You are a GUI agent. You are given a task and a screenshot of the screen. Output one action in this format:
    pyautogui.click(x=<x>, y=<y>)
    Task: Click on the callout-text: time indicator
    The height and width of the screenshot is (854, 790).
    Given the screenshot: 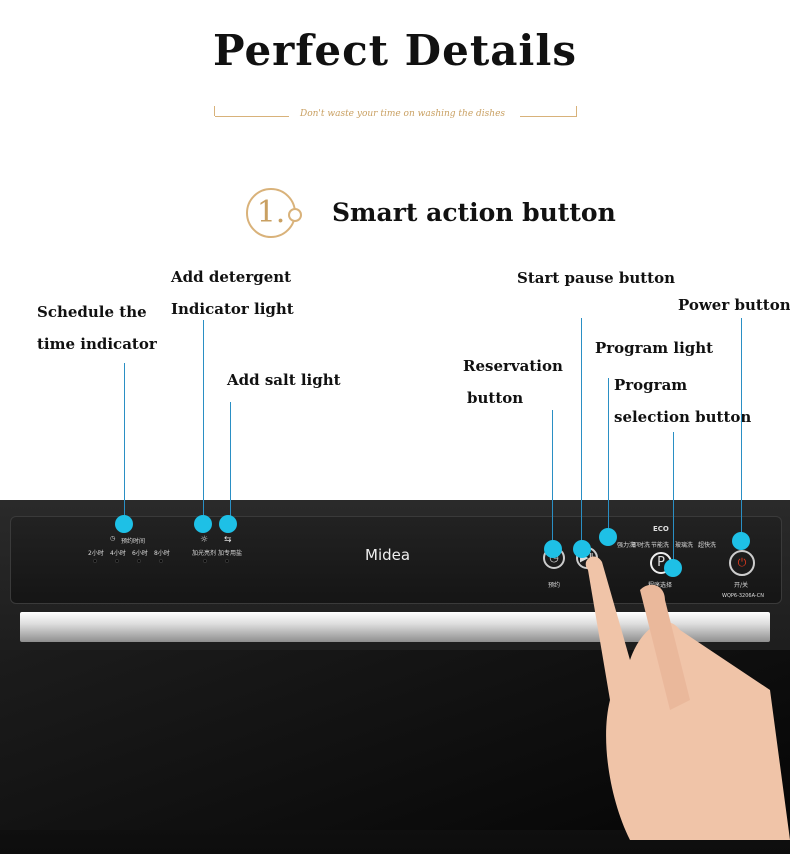 What is the action you would take?
    pyautogui.click(x=97, y=344)
    